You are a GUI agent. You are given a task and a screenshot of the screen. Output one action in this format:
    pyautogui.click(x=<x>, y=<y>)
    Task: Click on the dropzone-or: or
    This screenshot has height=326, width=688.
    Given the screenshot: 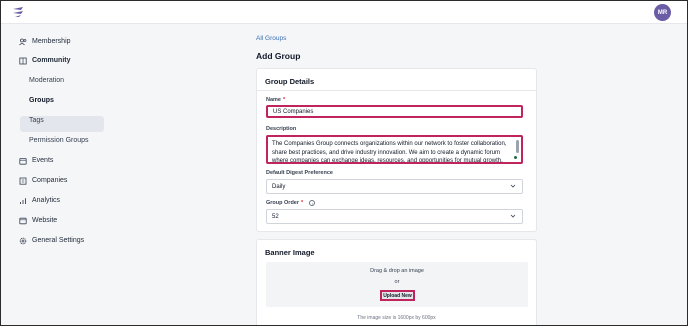 What is the action you would take?
    pyautogui.click(x=397, y=282)
    